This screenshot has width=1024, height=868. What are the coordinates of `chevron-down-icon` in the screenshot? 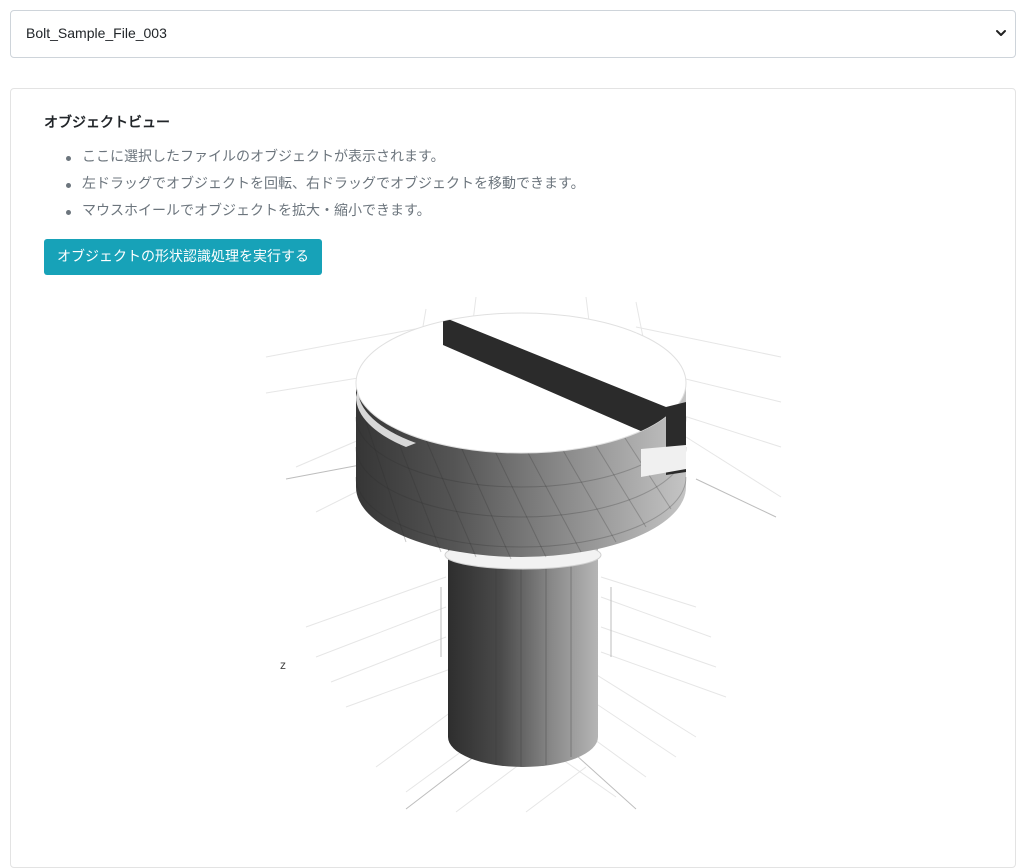 It's located at (1001, 33).